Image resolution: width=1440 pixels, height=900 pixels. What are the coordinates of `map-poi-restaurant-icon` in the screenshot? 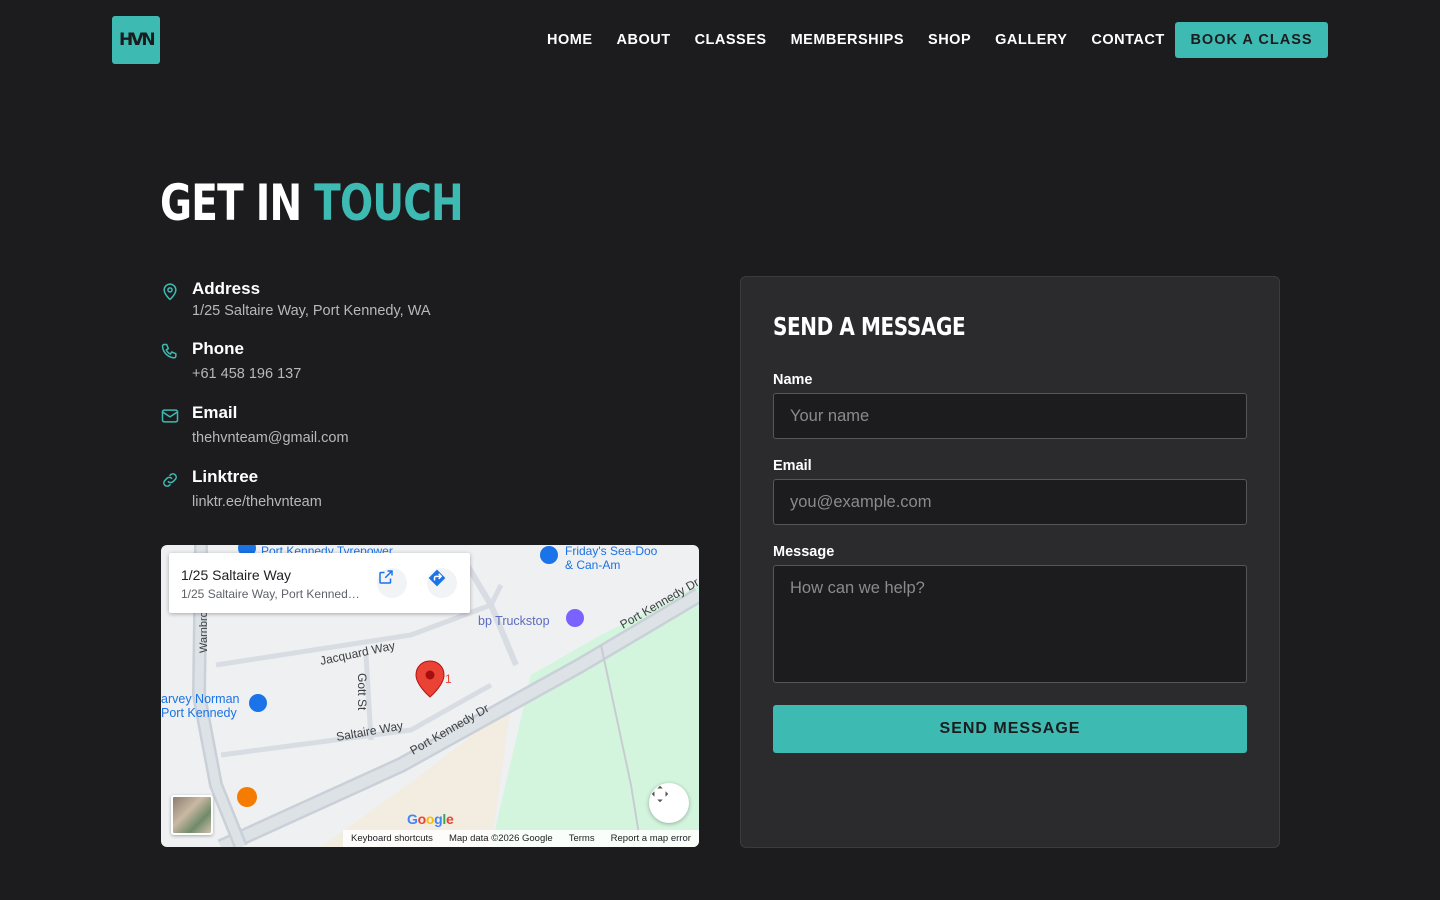 It's located at (247, 797).